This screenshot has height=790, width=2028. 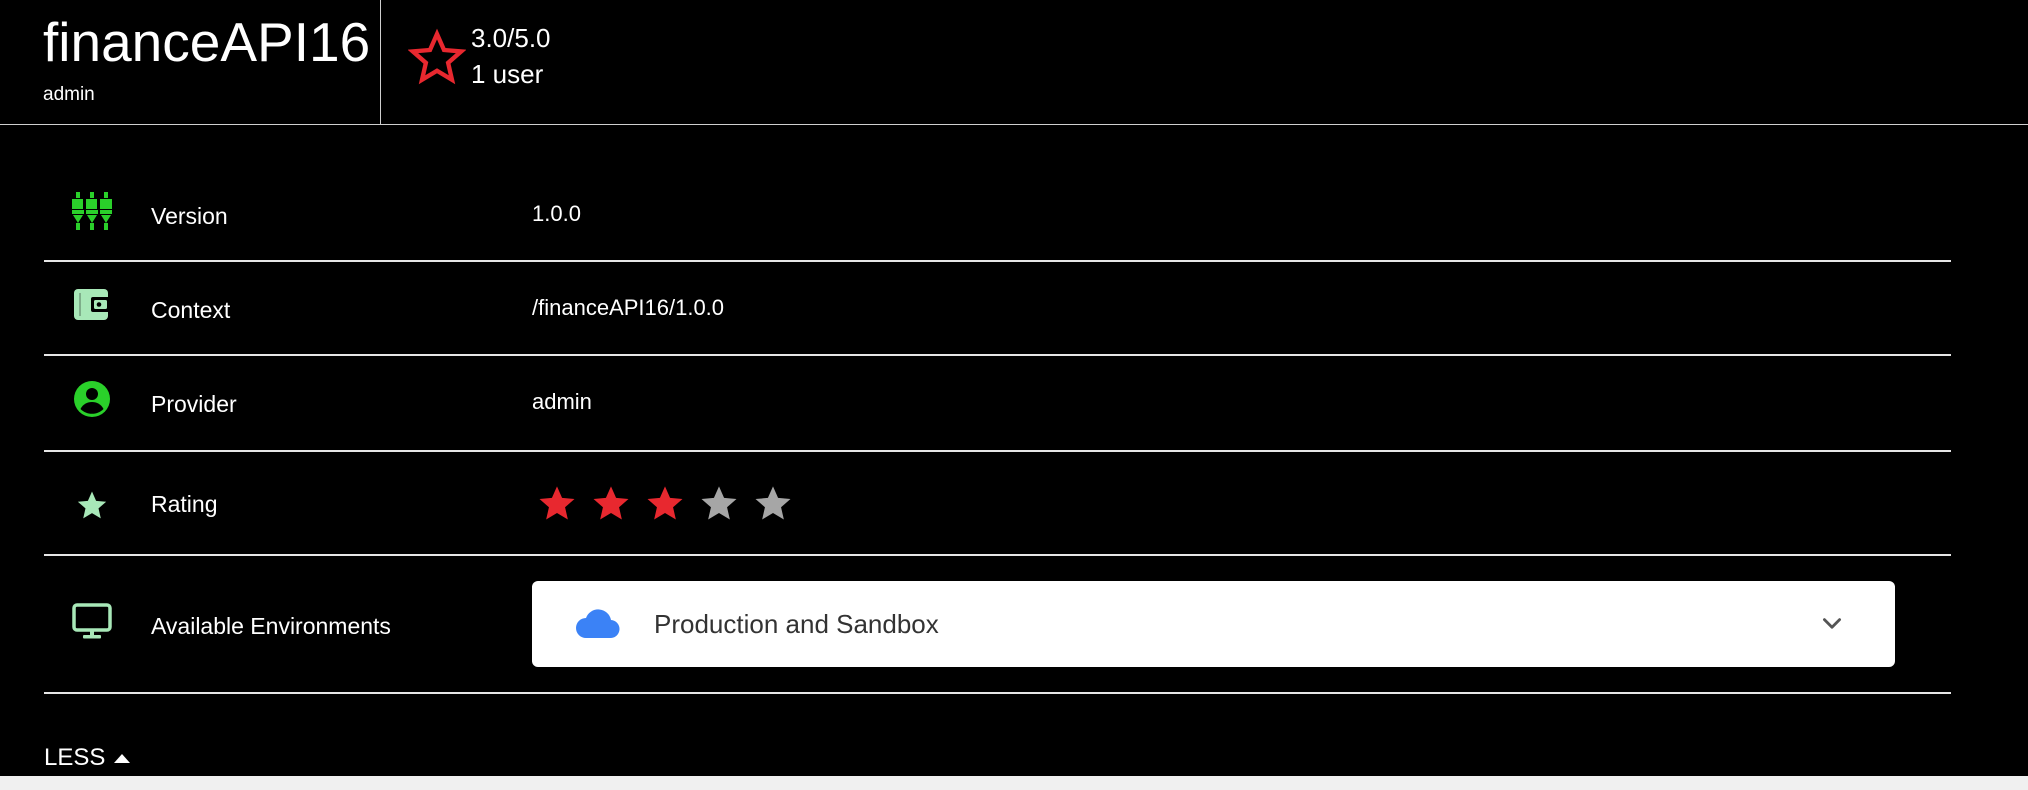 I want to click on context-value: /financeAPI16/1.0.0, so click(x=628, y=307).